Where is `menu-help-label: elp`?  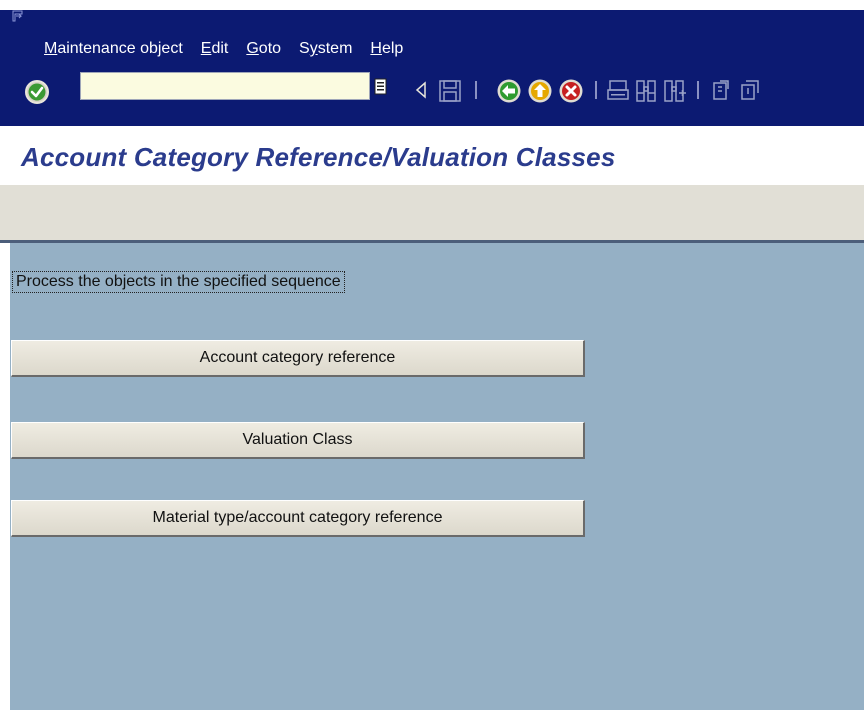 menu-help-label: elp is located at coordinates (392, 48).